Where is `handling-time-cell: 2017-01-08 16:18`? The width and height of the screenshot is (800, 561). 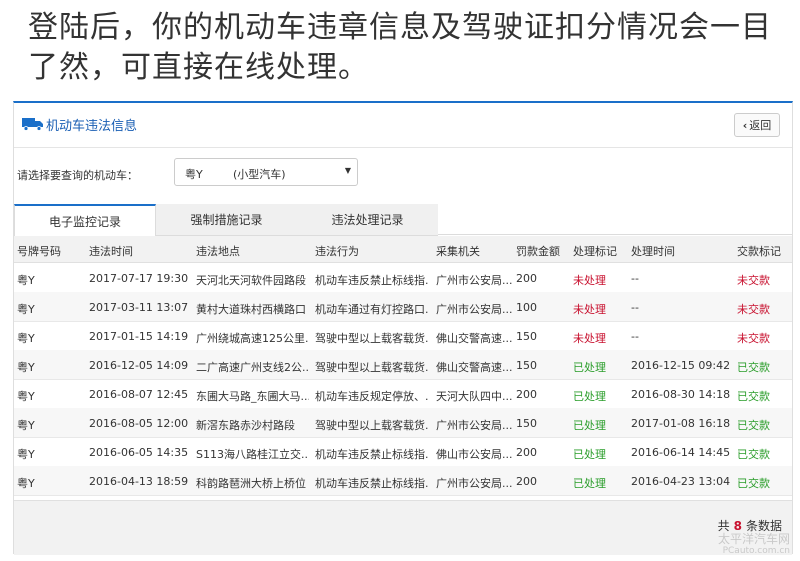 handling-time-cell: 2017-01-08 16:18 is located at coordinates (681, 423).